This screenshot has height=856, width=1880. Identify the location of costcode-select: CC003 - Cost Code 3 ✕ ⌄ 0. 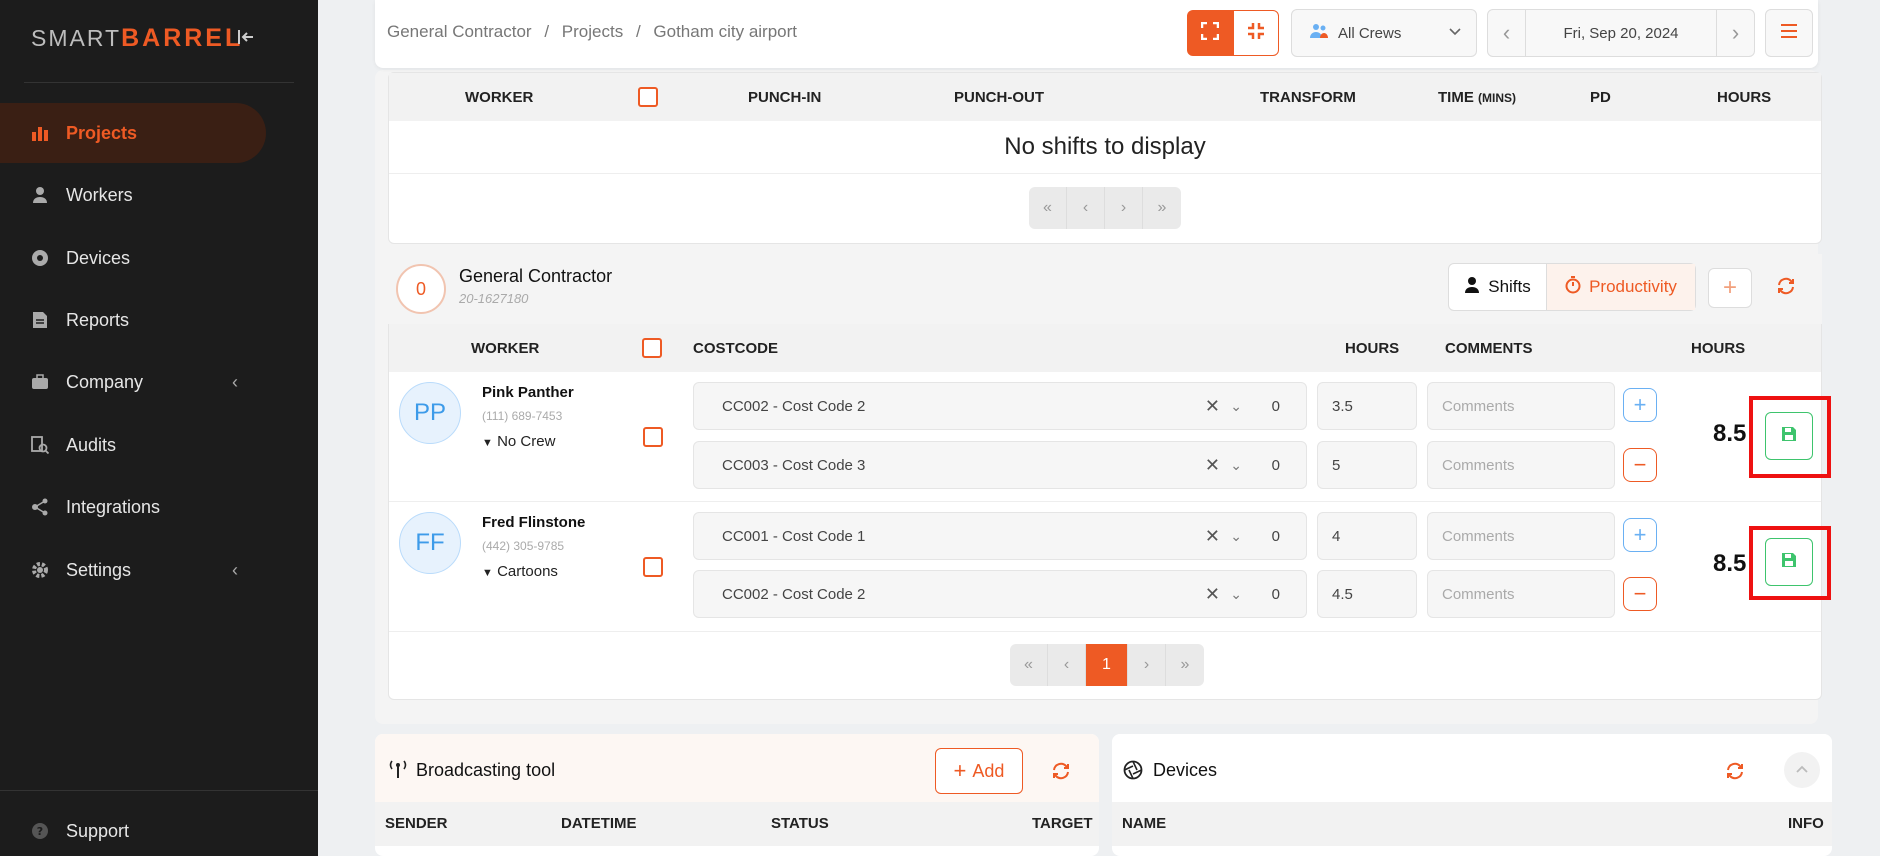
(1000, 465).